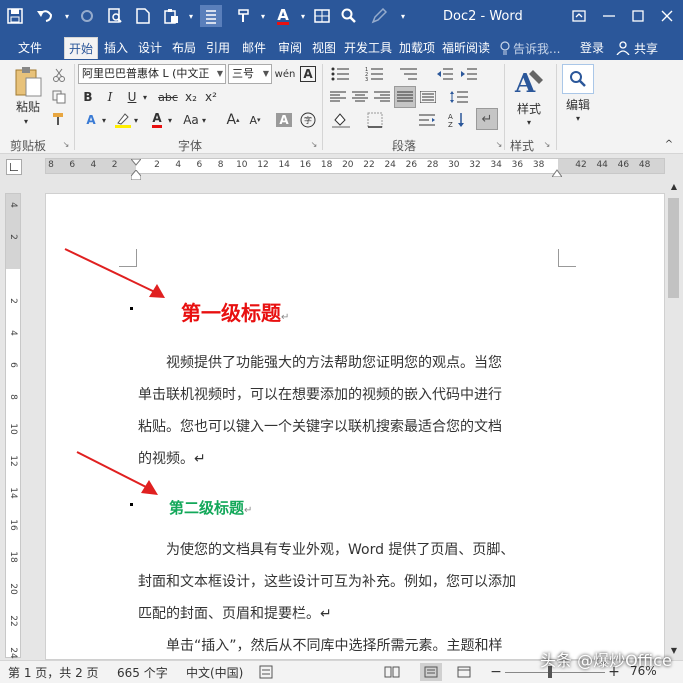 The height and width of the screenshot is (683, 683). I want to click on scroll-thumb, so click(673, 248).